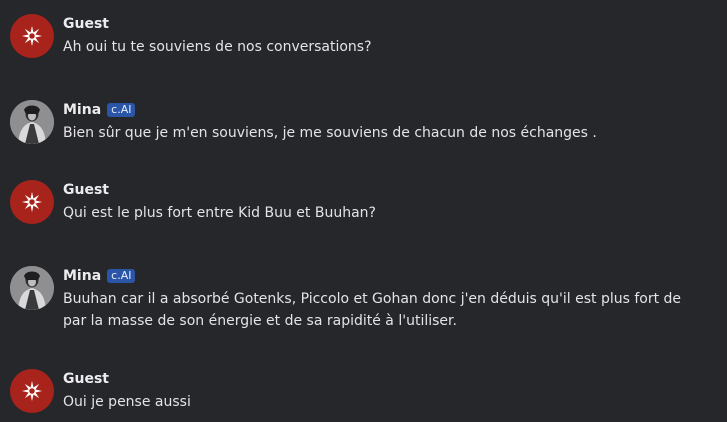 The image size is (727, 422). What do you see at coordinates (127, 402) in the screenshot?
I see `message-text: Oui je pense aussi` at bounding box center [127, 402].